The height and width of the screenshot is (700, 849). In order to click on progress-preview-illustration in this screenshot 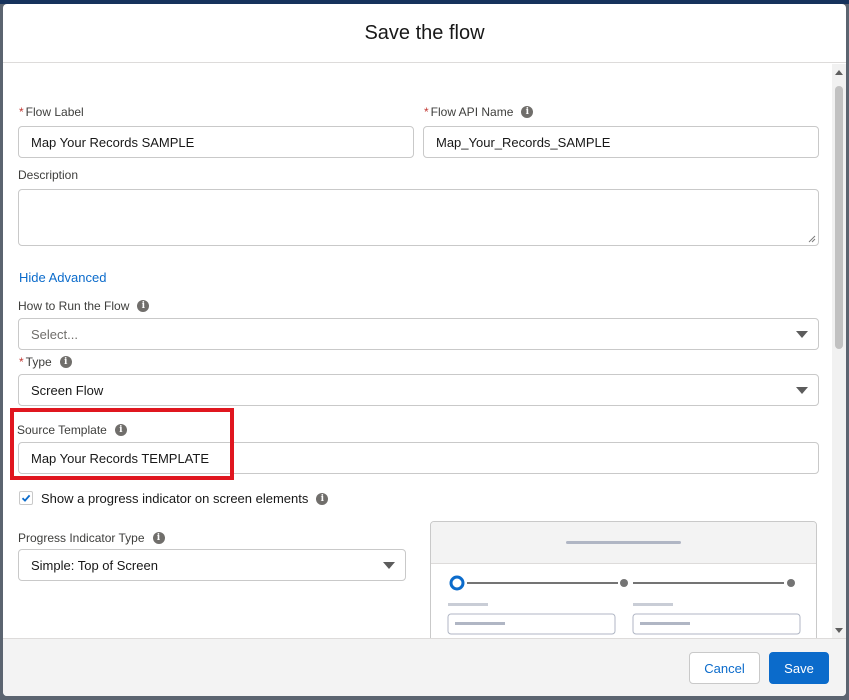, I will do `click(623, 579)`.